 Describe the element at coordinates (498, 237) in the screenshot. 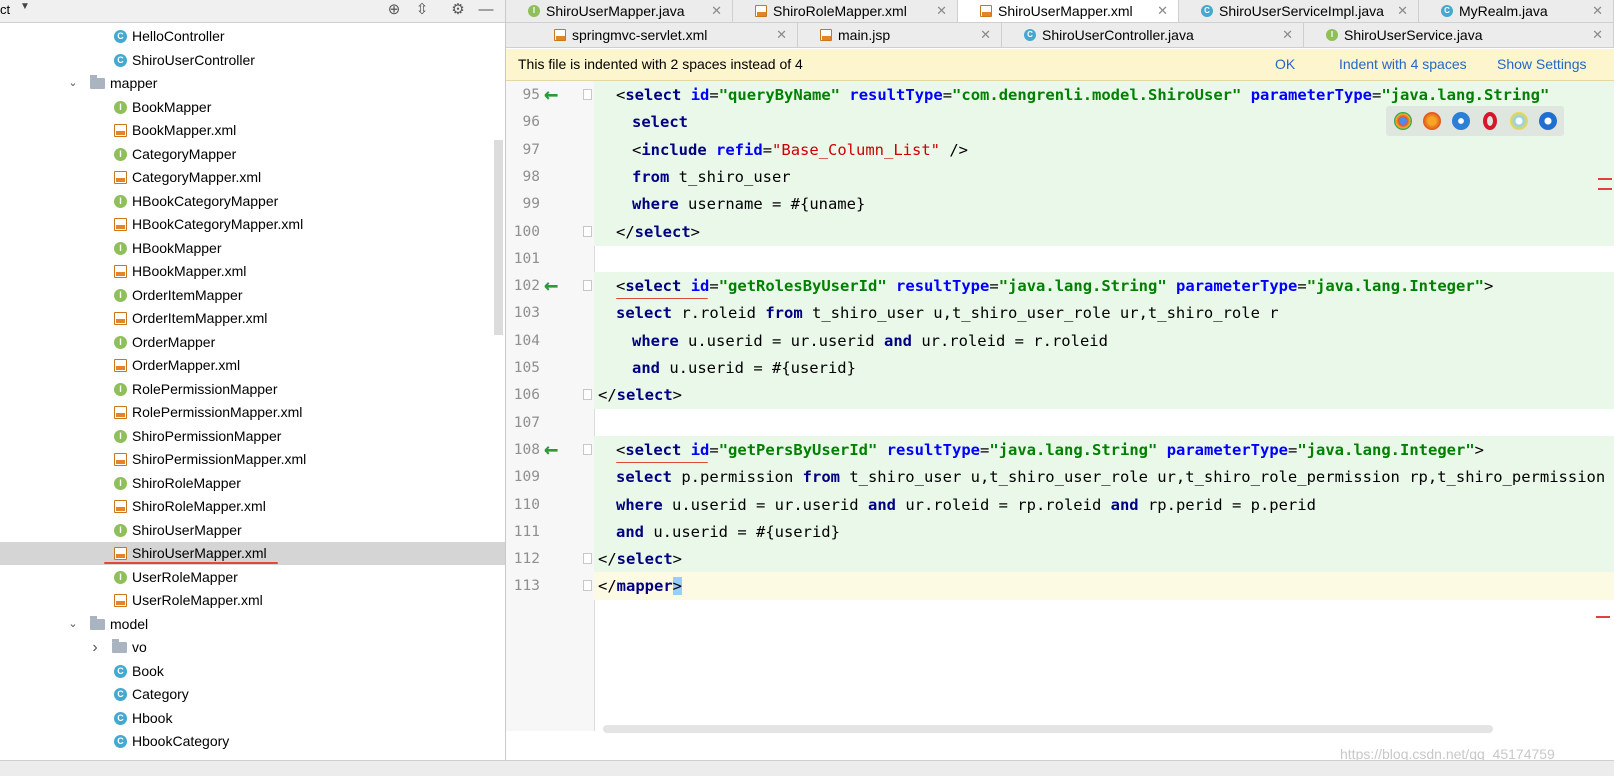

I see `tree-scrollbar` at that location.